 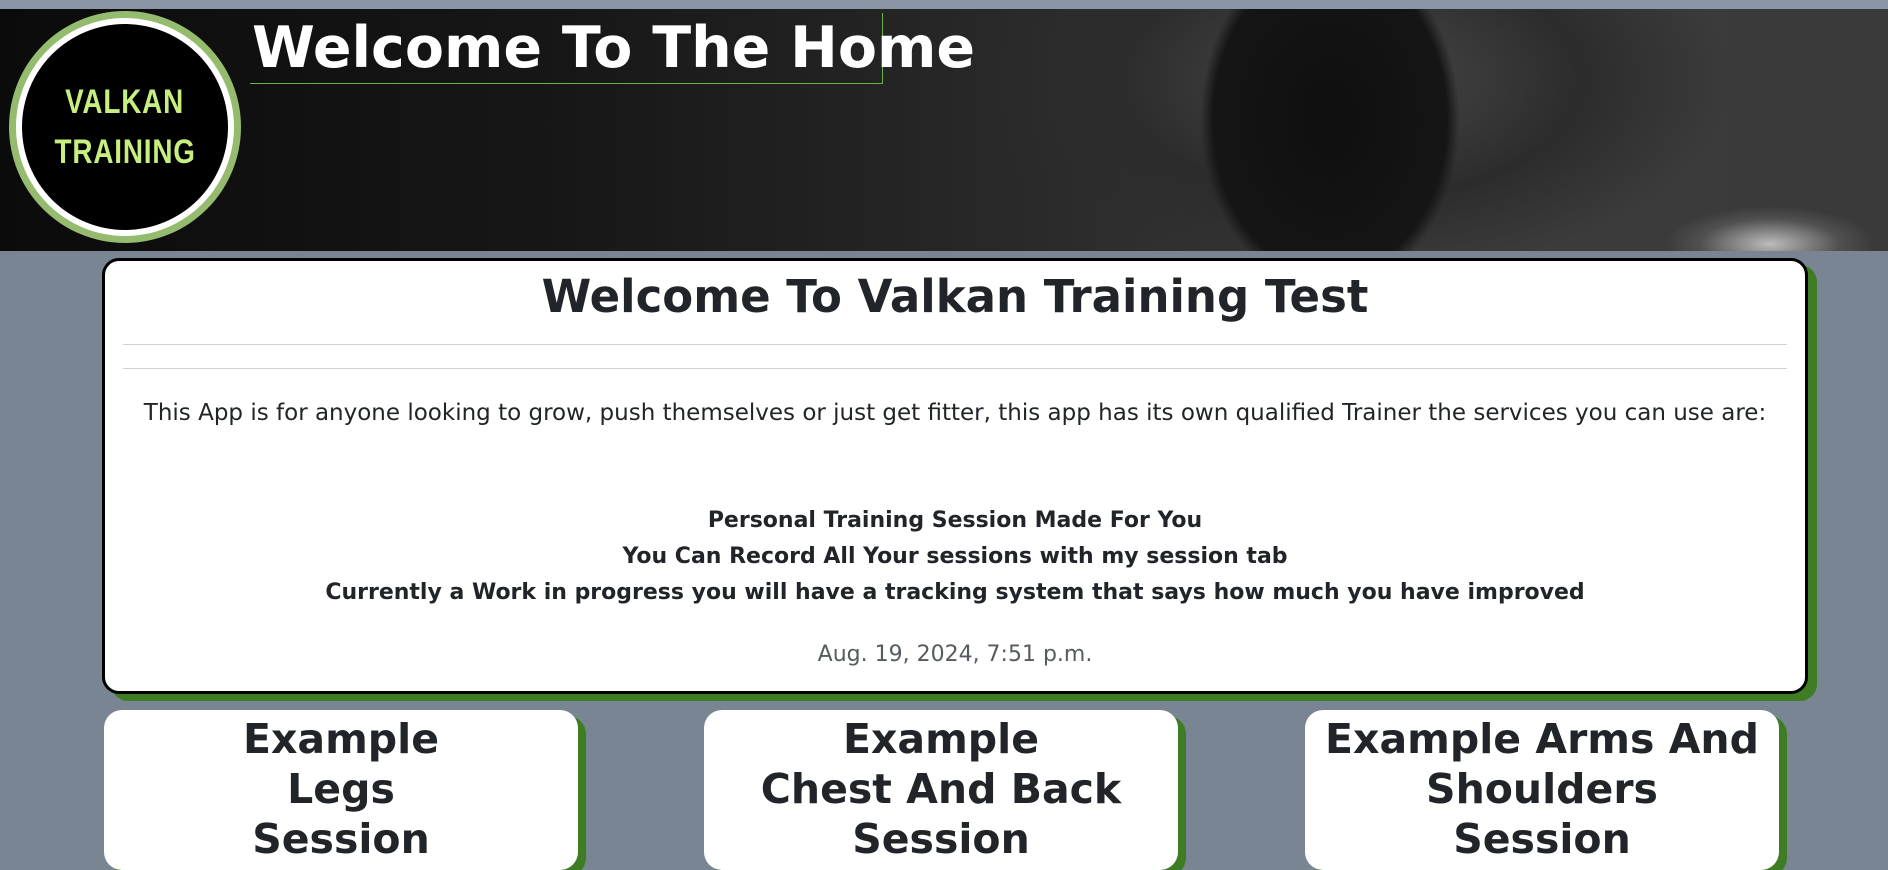 I want to click on timestamp: Aug. 19, 2024, 7:51 p.m., so click(x=955, y=654).